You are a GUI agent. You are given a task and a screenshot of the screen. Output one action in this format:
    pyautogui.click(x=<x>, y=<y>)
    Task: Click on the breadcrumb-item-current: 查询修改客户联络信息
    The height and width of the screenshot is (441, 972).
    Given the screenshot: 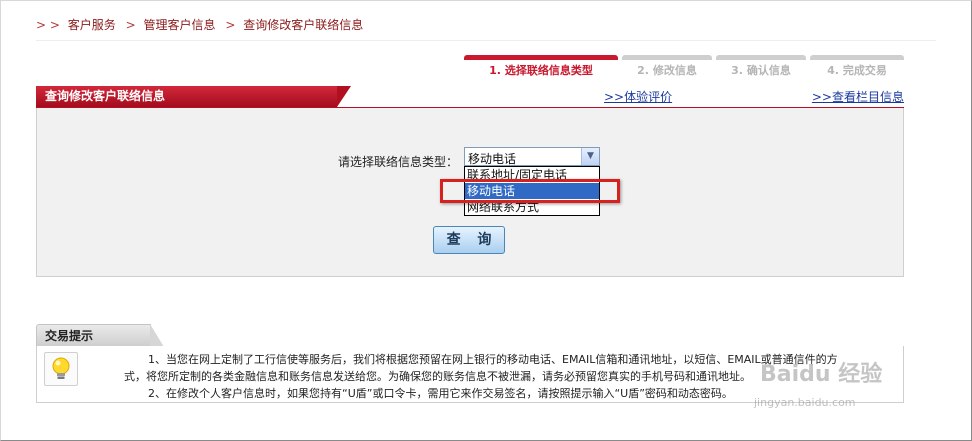 What is the action you would take?
    pyautogui.click(x=303, y=25)
    